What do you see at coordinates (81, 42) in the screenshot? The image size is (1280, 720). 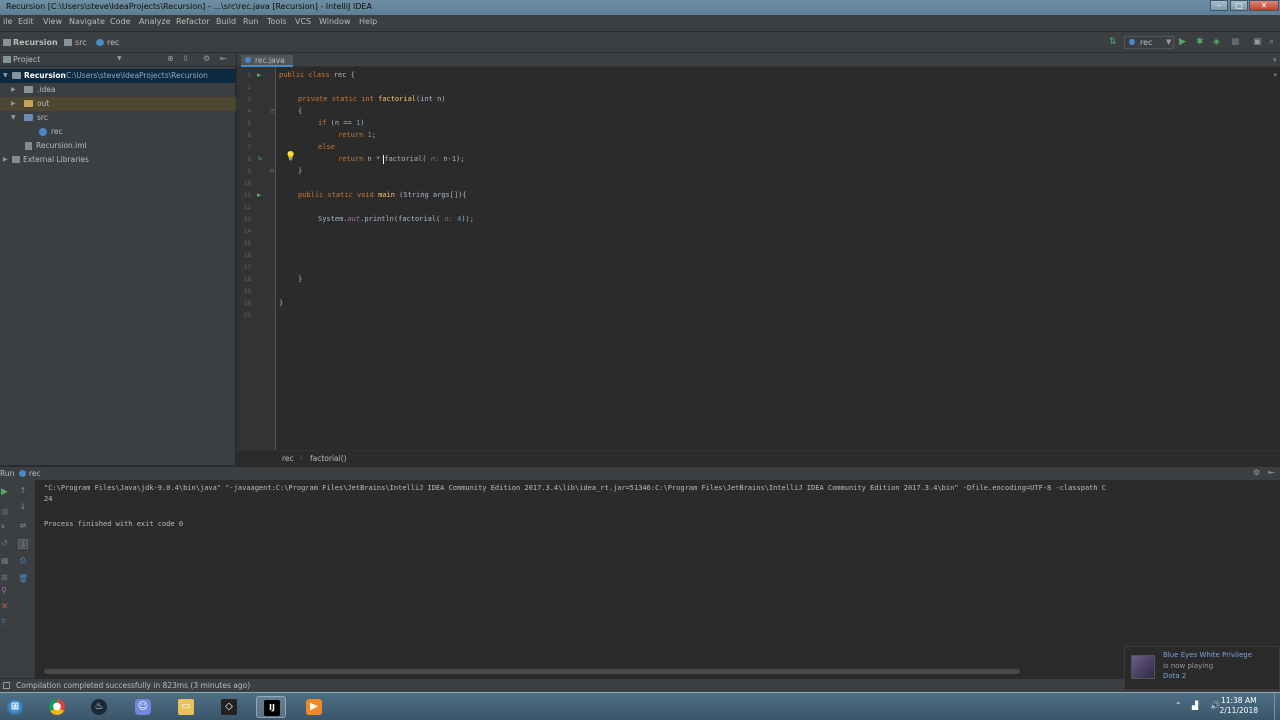 I see `breadcrumb-src: src` at bounding box center [81, 42].